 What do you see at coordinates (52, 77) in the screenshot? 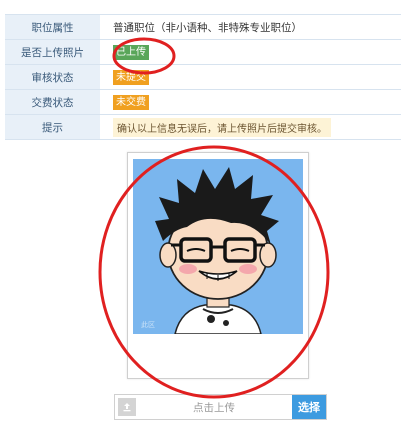
I see `review-status-label: 审核状态` at bounding box center [52, 77].